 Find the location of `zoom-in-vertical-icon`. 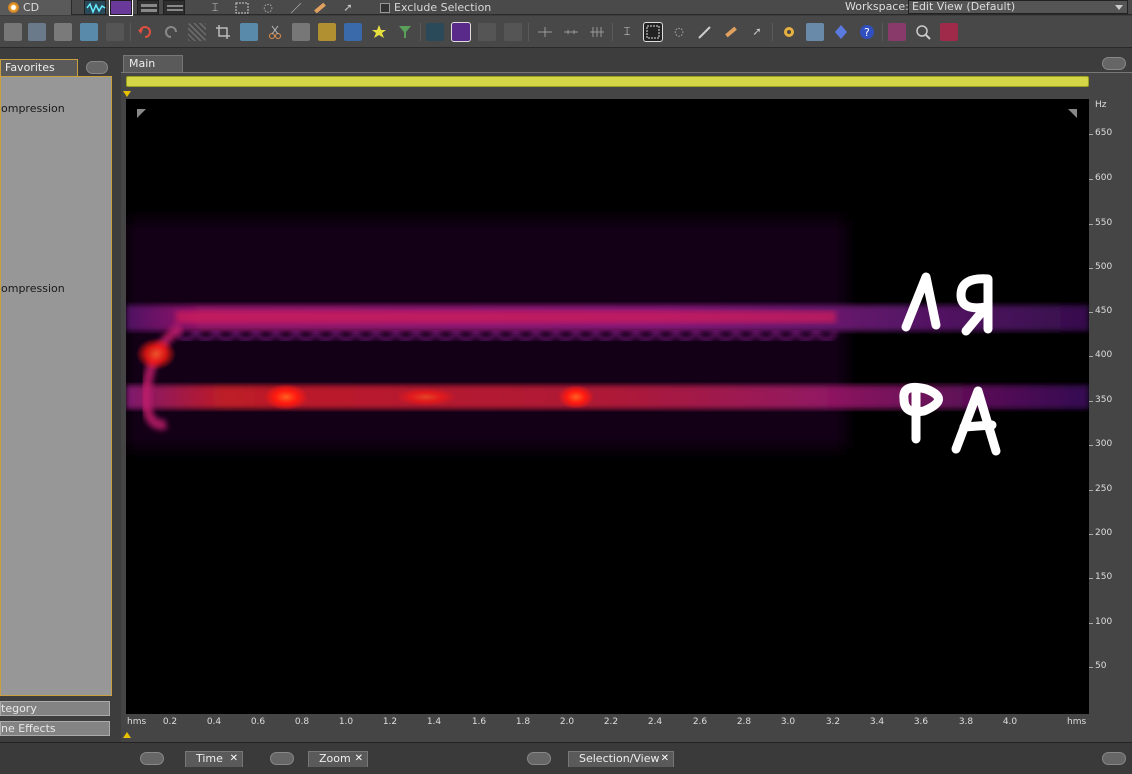

zoom-in-vertical-icon is located at coordinates (545, 32).